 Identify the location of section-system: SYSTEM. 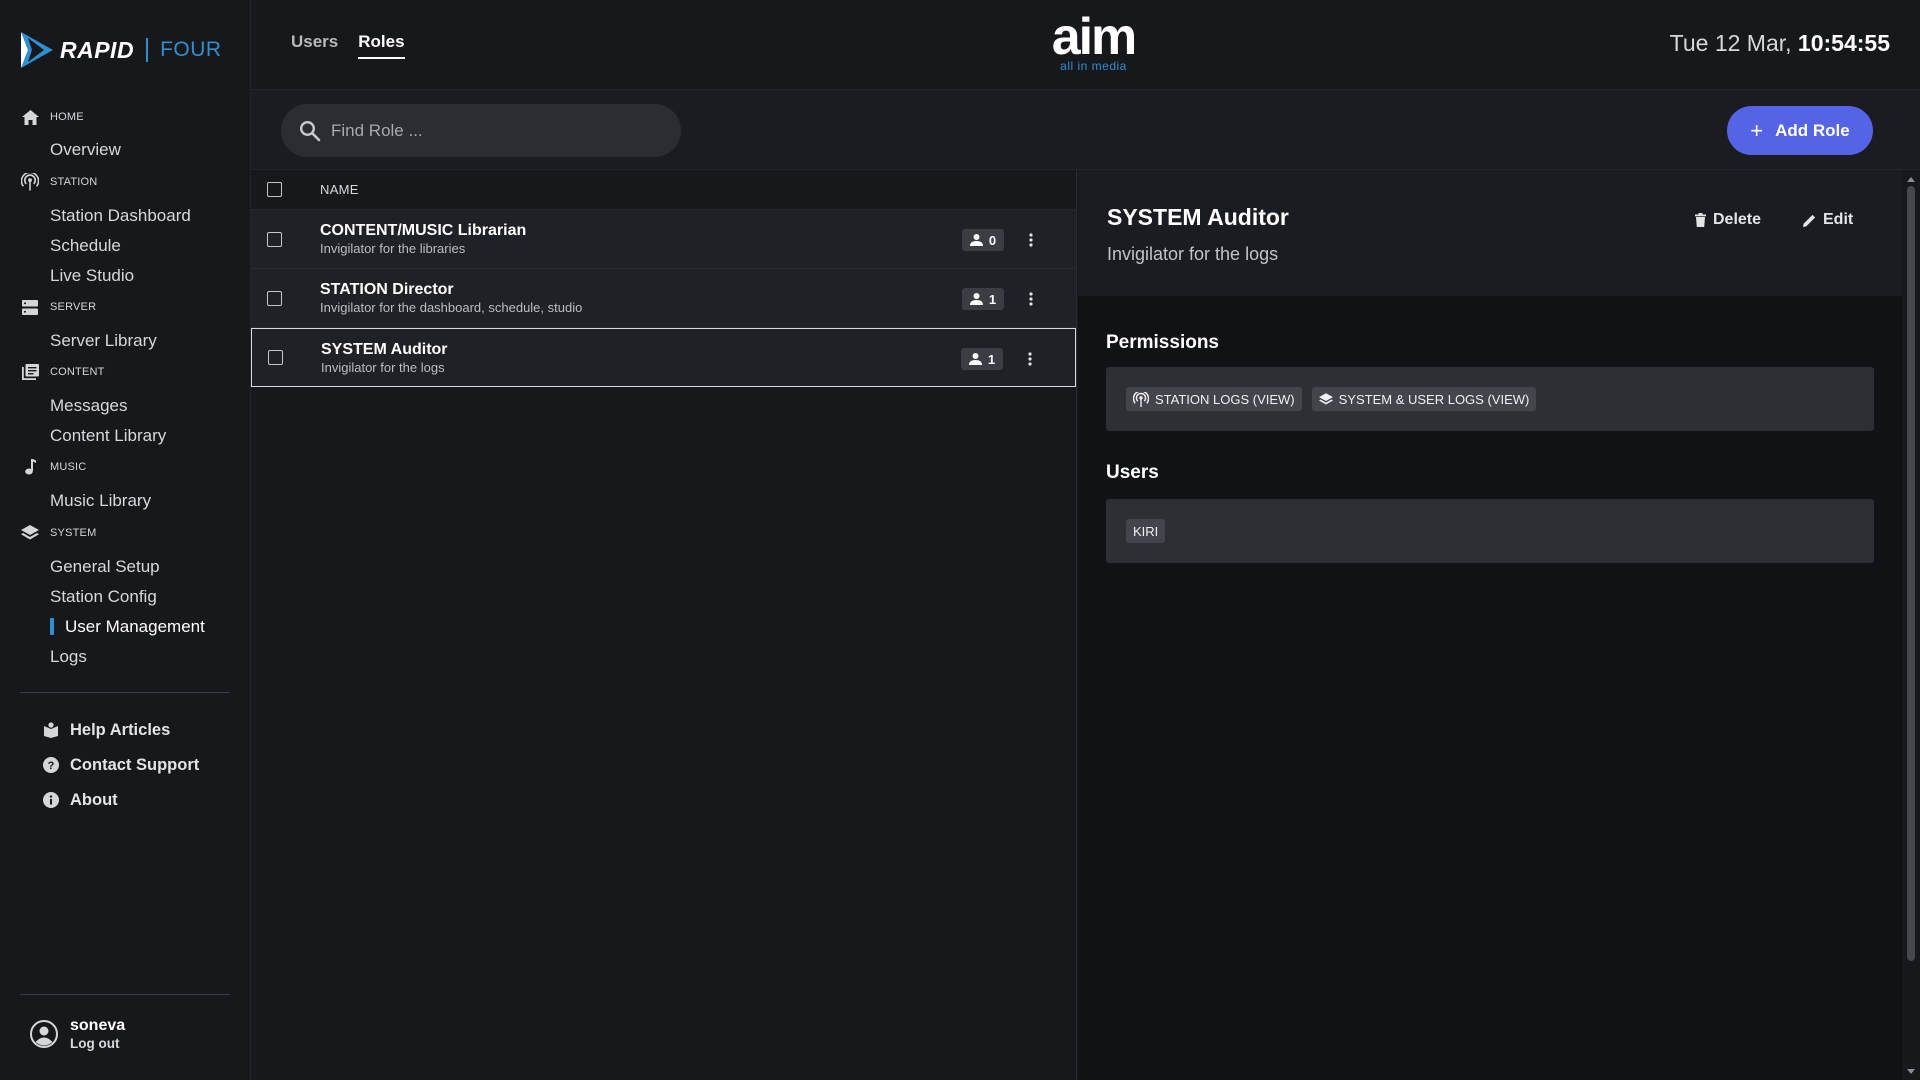
(58, 533).